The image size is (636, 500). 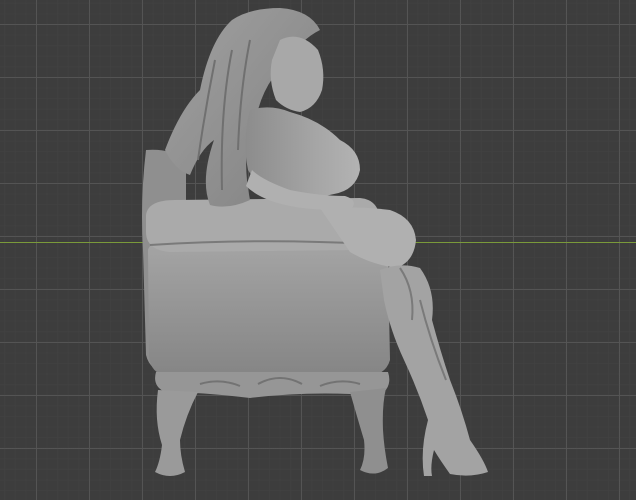 What do you see at coordinates (434, 370) in the screenshot?
I see `boot` at bounding box center [434, 370].